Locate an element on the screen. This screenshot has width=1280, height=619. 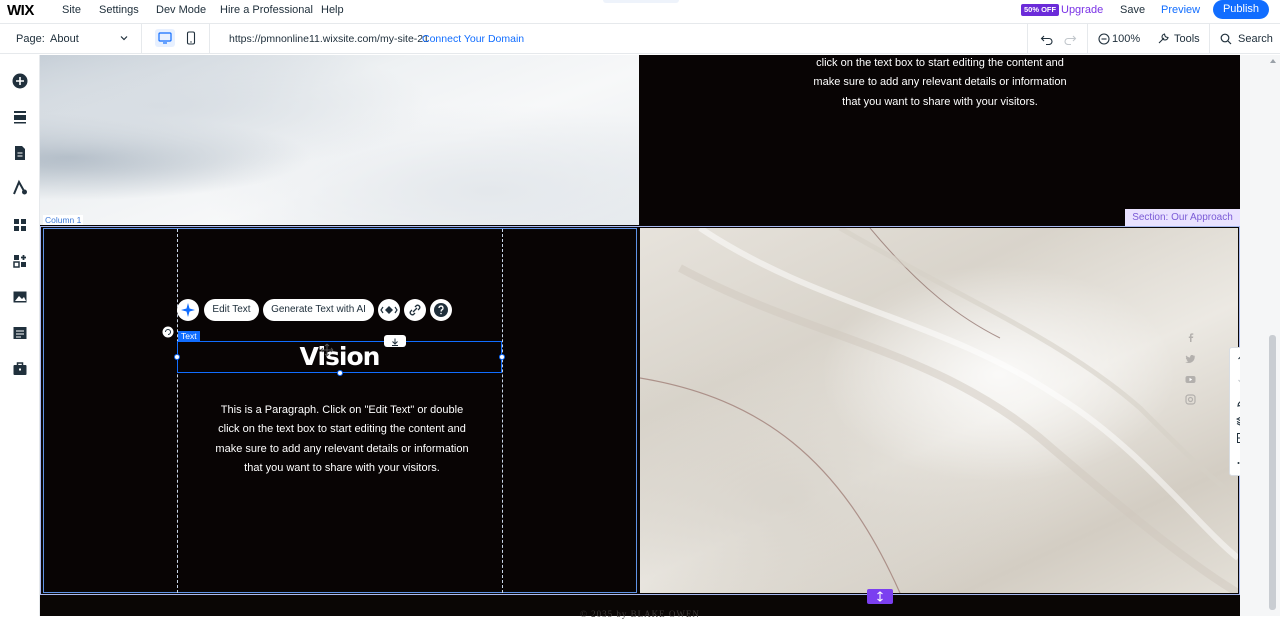
link-button is located at coordinates (415, 310).